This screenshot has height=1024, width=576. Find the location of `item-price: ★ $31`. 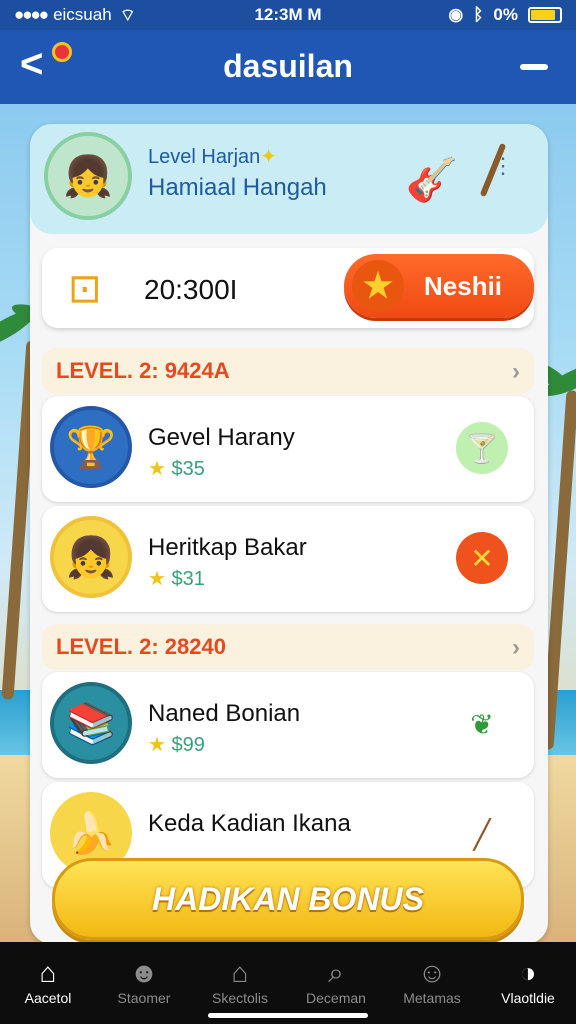

item-price: ★ $31 is located at coordinates (176, 578).